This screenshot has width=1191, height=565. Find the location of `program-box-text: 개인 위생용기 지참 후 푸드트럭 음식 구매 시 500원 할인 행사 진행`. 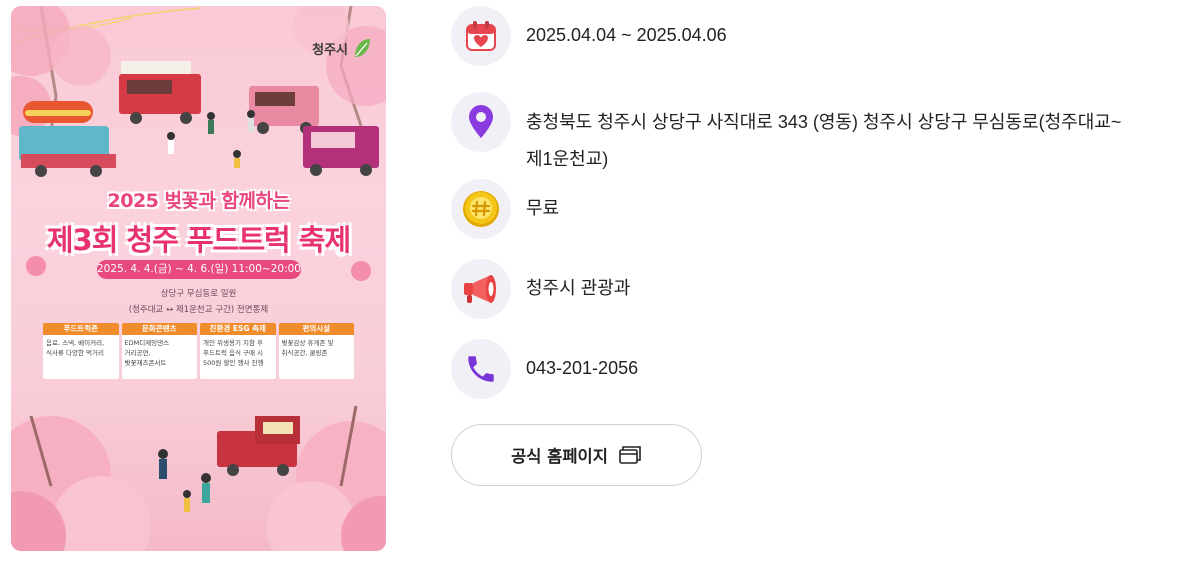

program-box-text: 개인 위생용기 지참 후 푸드트럭 음식 구매 시 500원 할인 행사 진행 is located at coordinates (233, 353).